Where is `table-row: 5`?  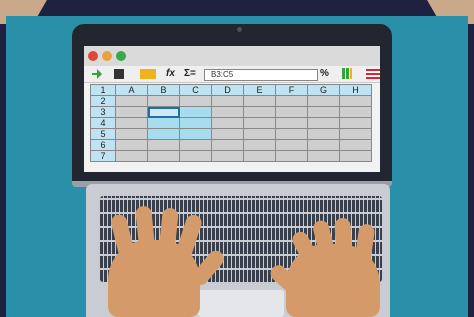 table-row: 5 is located at coordinates (231, 134).